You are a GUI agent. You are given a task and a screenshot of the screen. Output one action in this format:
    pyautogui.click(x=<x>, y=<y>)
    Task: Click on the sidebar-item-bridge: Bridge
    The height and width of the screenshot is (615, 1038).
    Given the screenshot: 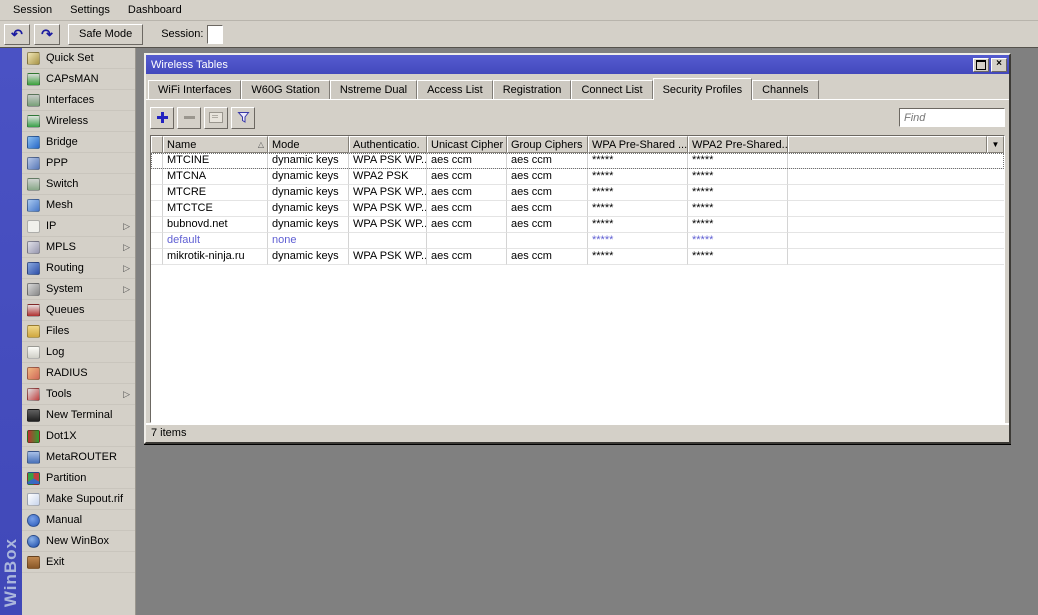 What is the action you would take?
    pyautogui.click(x=78, y=142)
    